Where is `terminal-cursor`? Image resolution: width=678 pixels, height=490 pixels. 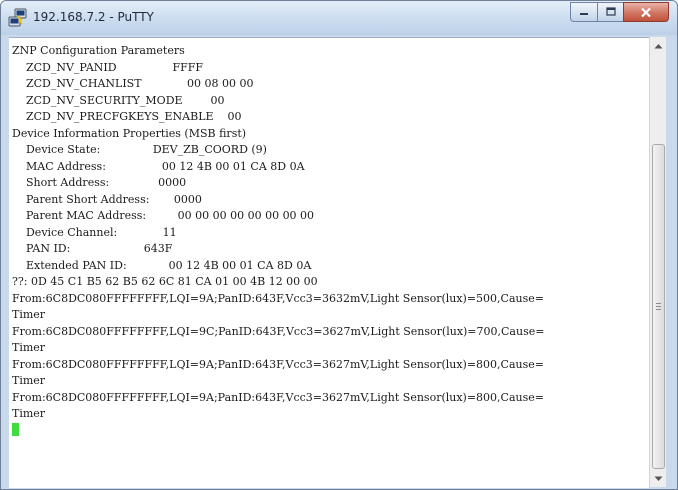
terminal-cursor is located at coordinates (15, 429).